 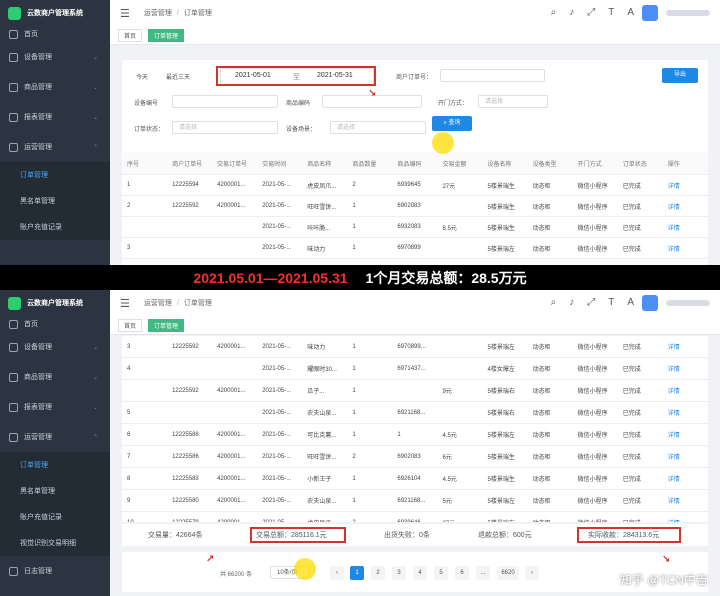 I want to click on goods-icon, so click(x=13, y=377).